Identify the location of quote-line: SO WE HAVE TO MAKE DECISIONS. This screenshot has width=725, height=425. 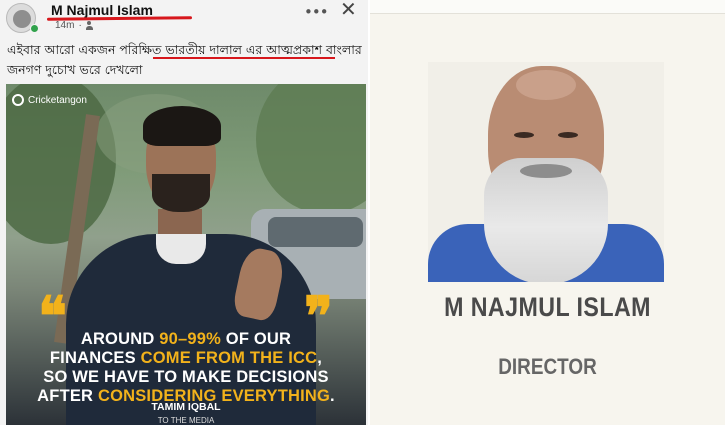
(186, 377).